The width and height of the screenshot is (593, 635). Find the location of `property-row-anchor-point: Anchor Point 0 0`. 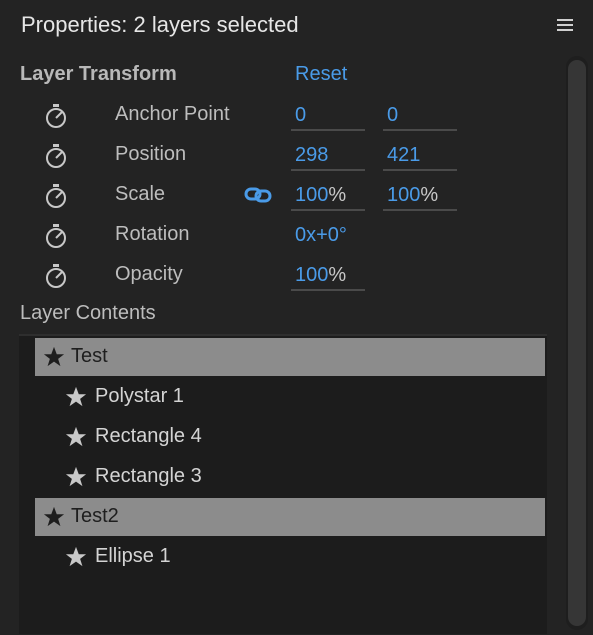

property-row-anchor-point: Anchor Point 0 0 is located at coordinates (280, 115).